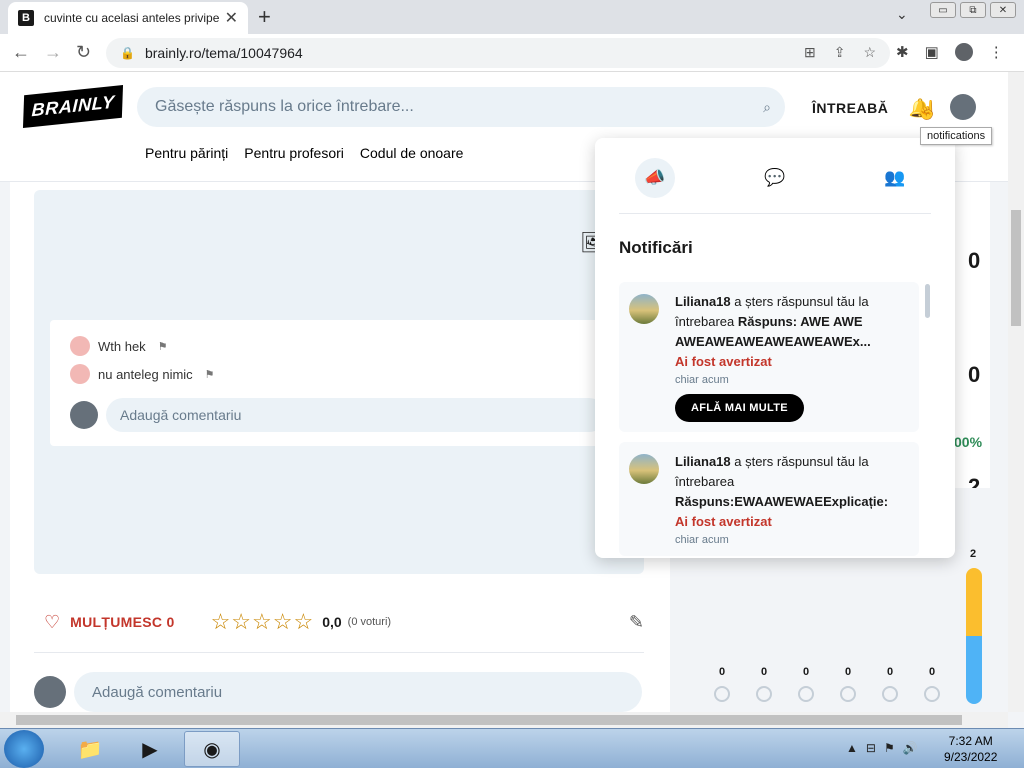  Describe the element at coordinates (339, 652) in the screenshot. I see `divider` at that location.